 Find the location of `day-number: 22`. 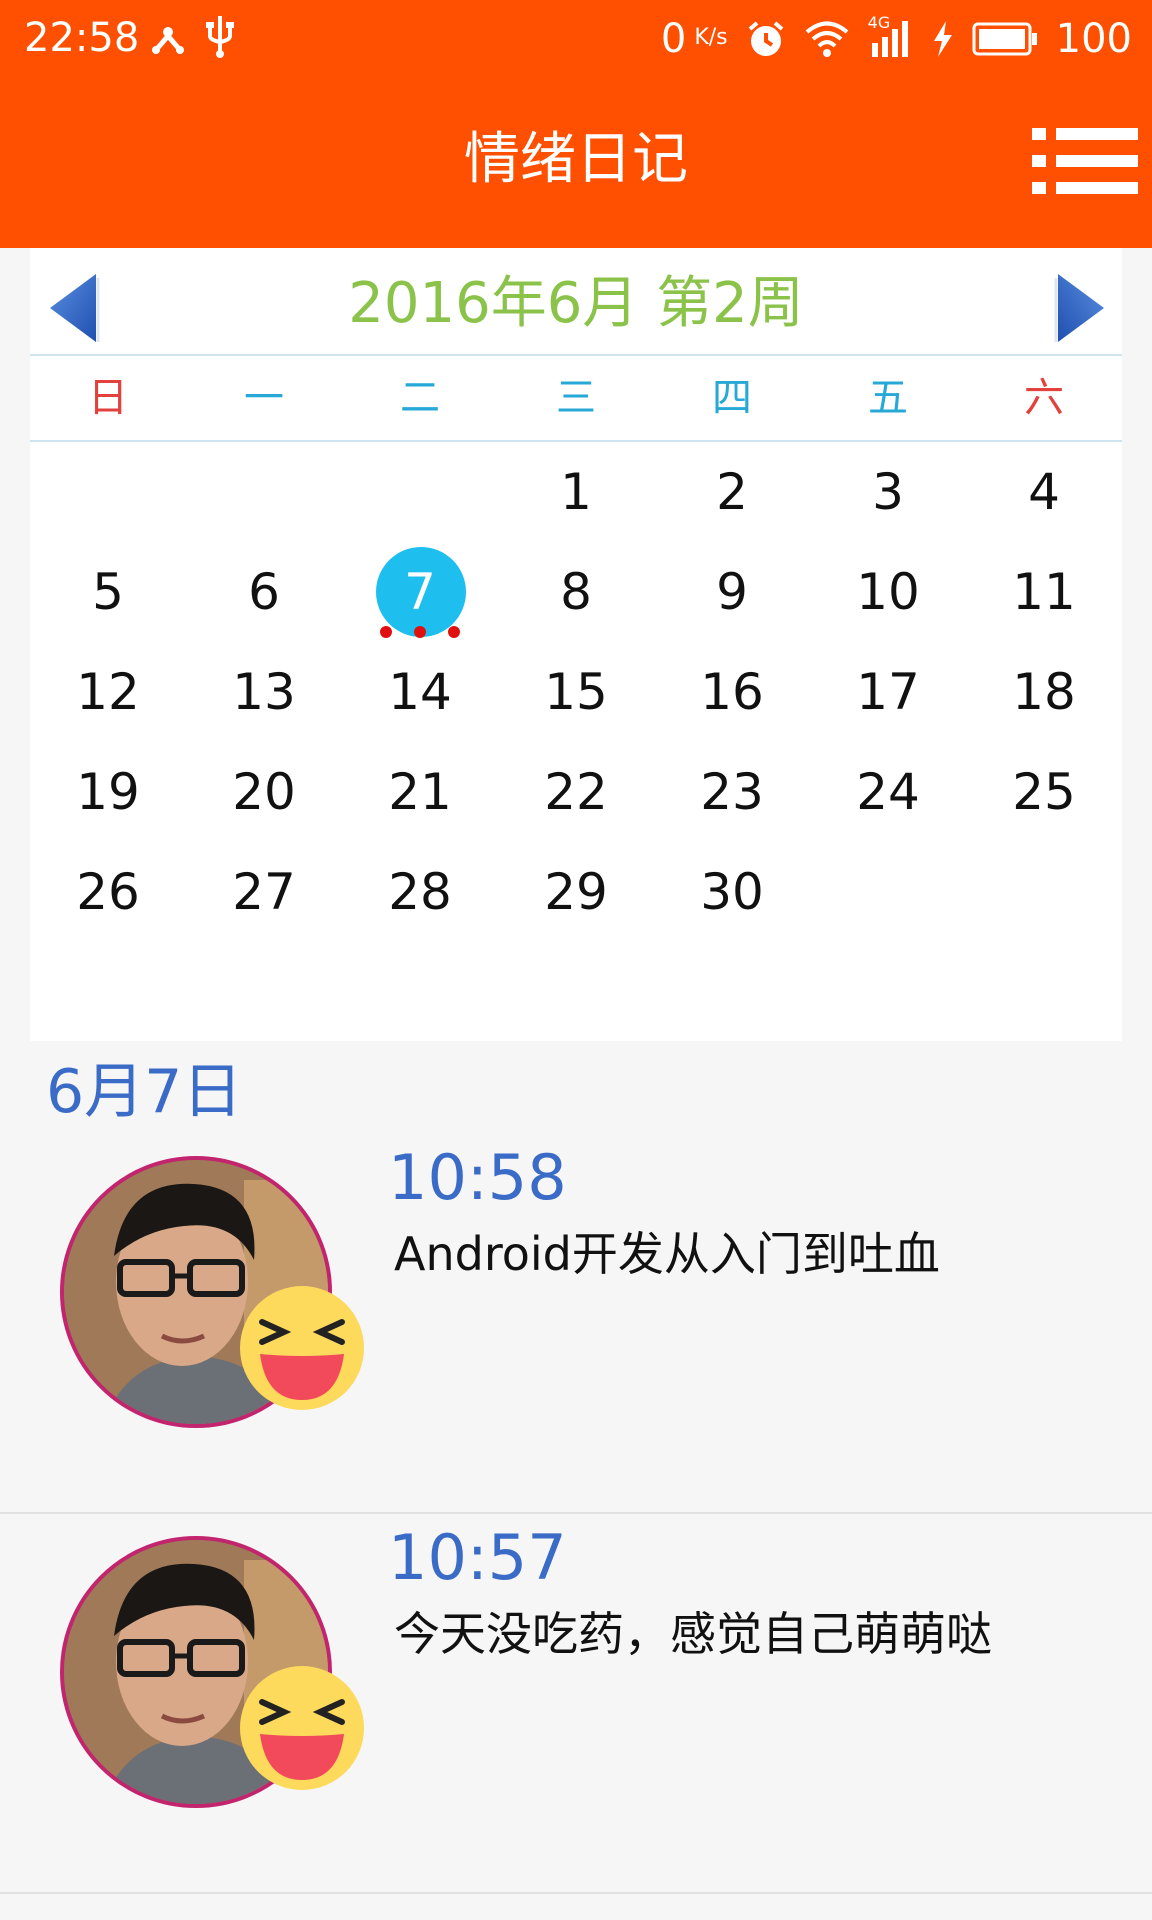

day-number: 22 is located at coordinates (576, 792).